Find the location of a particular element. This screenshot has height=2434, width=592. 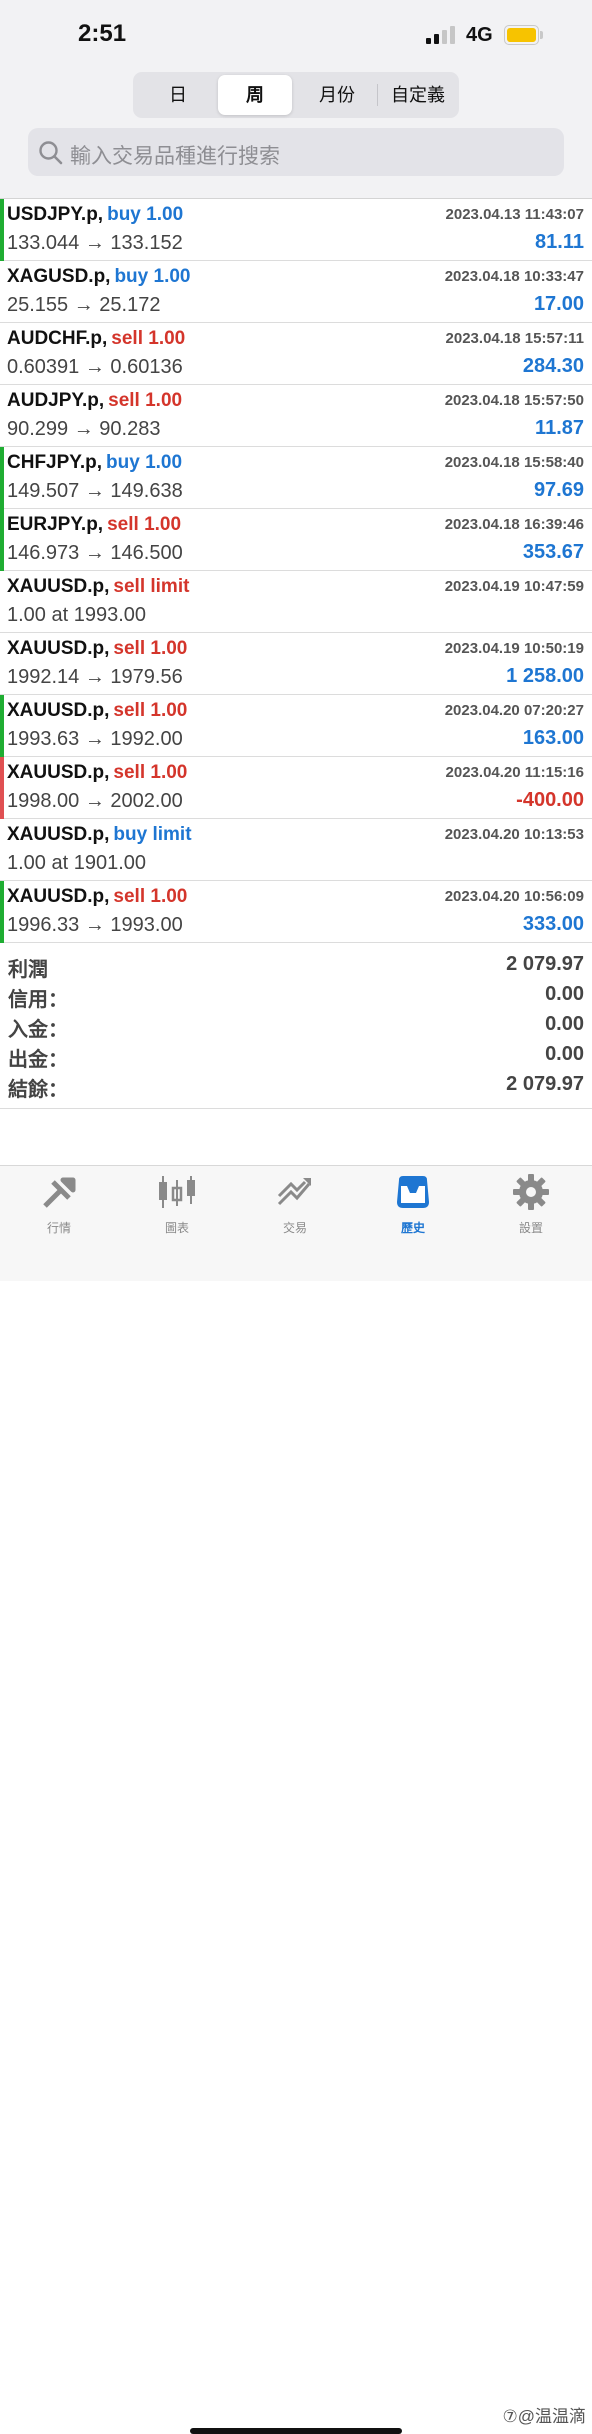

summary-row: 結餘： 2 079.97 is located at coordinates (296, 1088).